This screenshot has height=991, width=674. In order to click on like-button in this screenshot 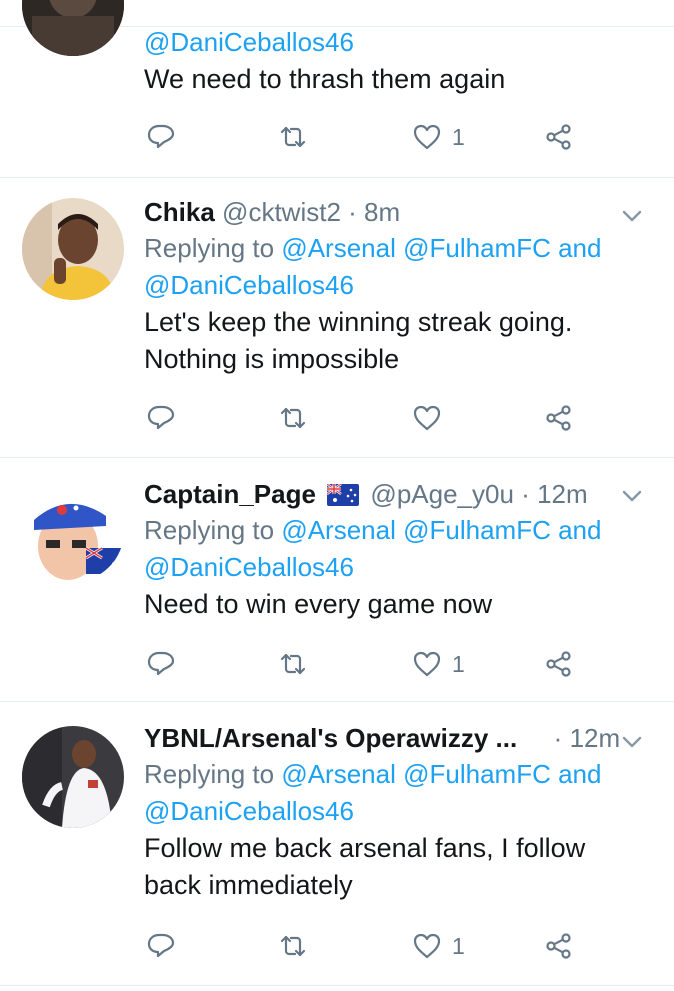, I will do `click(432, 418)`.